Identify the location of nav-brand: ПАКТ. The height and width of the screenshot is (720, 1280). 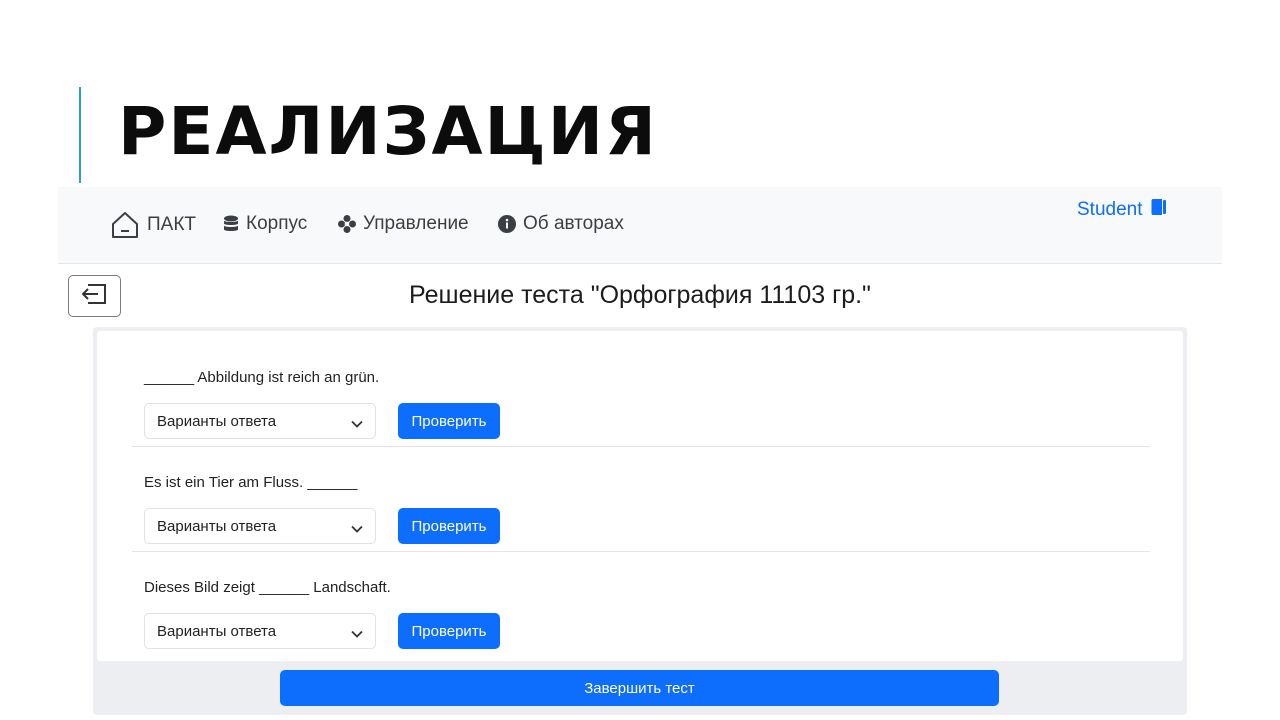
(153, 225).